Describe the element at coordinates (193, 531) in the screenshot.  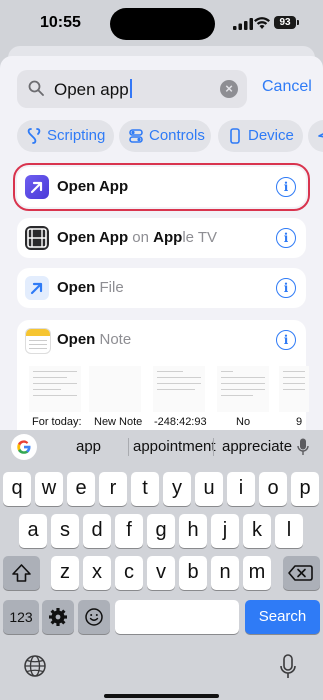
I see `key-h: h` at that location.